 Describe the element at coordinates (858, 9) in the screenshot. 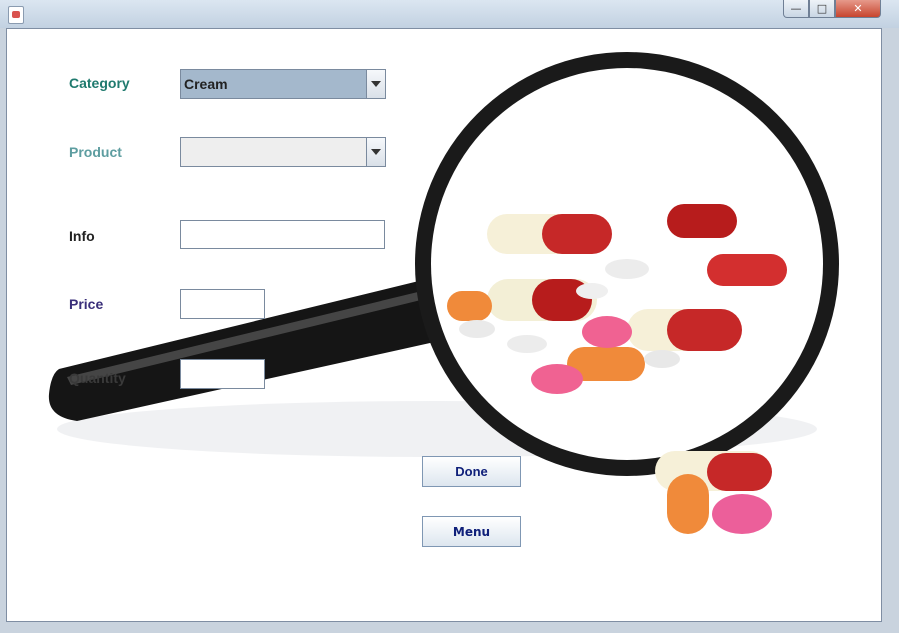

I see `close-button: ✕` at that location.